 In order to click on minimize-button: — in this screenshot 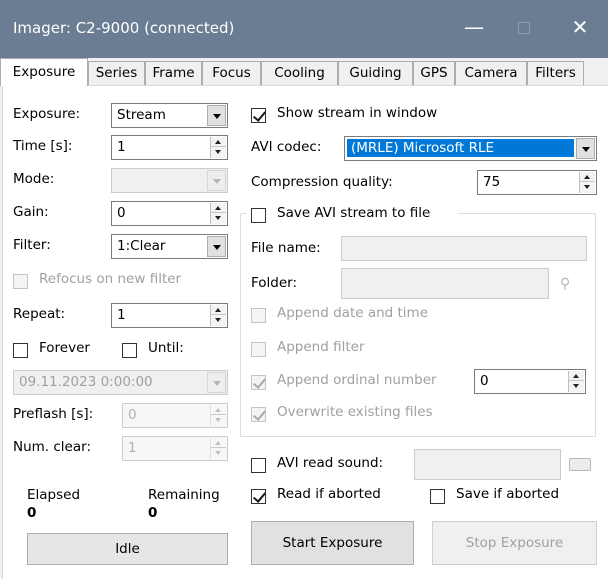, I will do `click(474, 27)`.